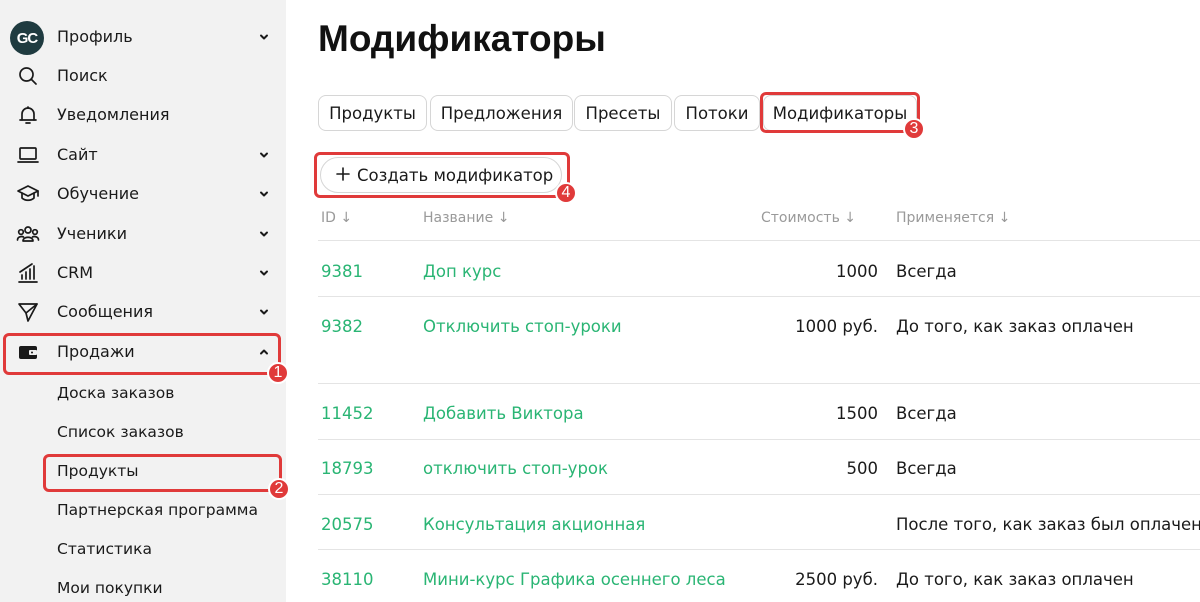 This screenshot has width=1200, height=602. Describe the element at coordinates (28, 312) in the screenshot. I see `send-icon` at that location.